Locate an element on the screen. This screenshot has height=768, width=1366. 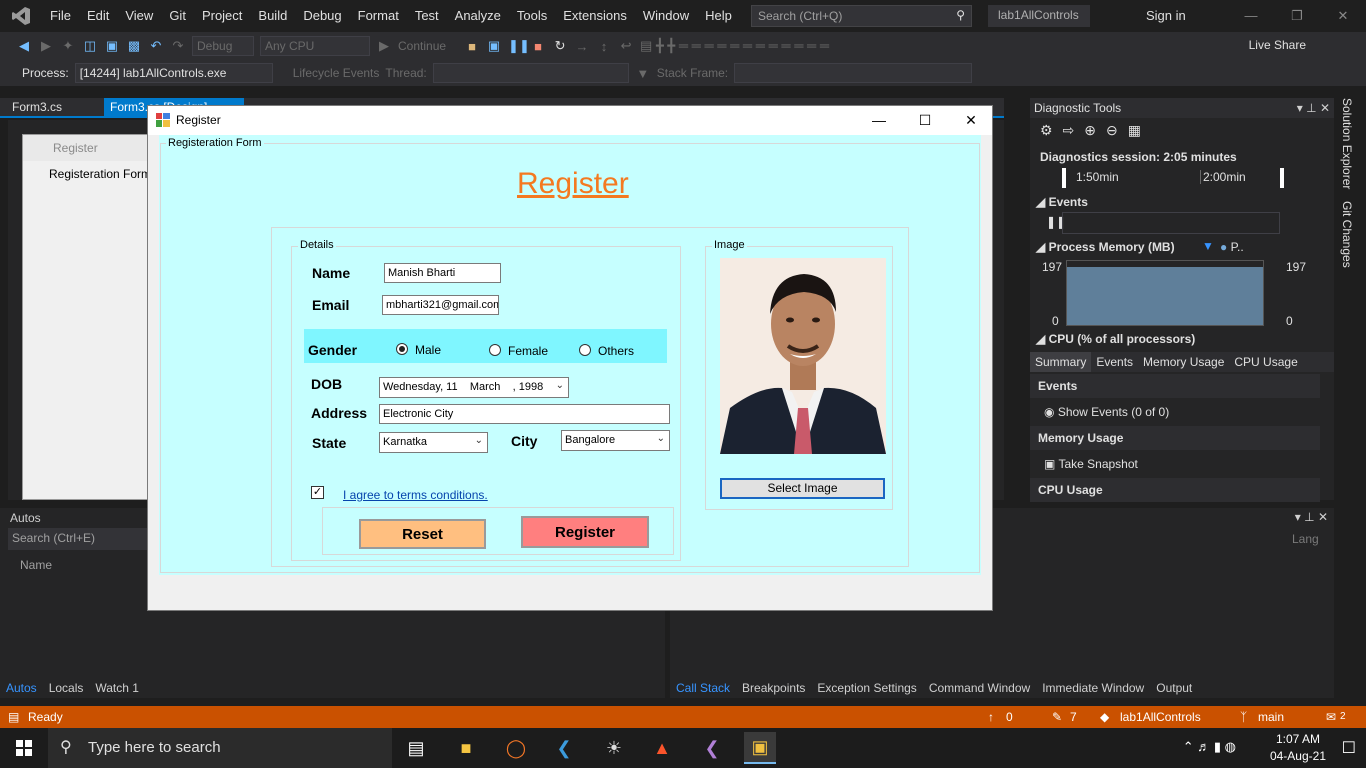
diag-tab-summary: Summary is located at coordinates (1061, 362).